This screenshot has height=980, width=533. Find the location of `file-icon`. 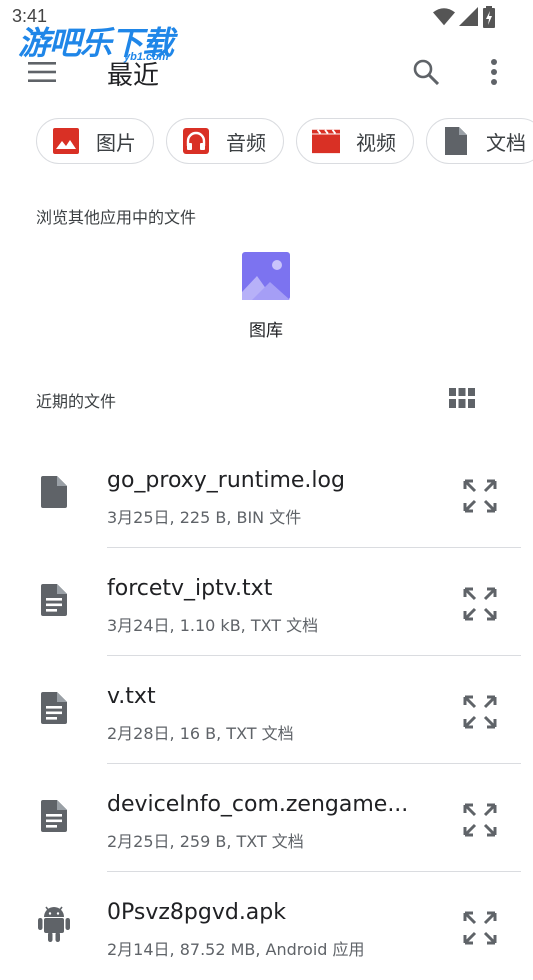

file-icon is located at coordinates (54, 492).